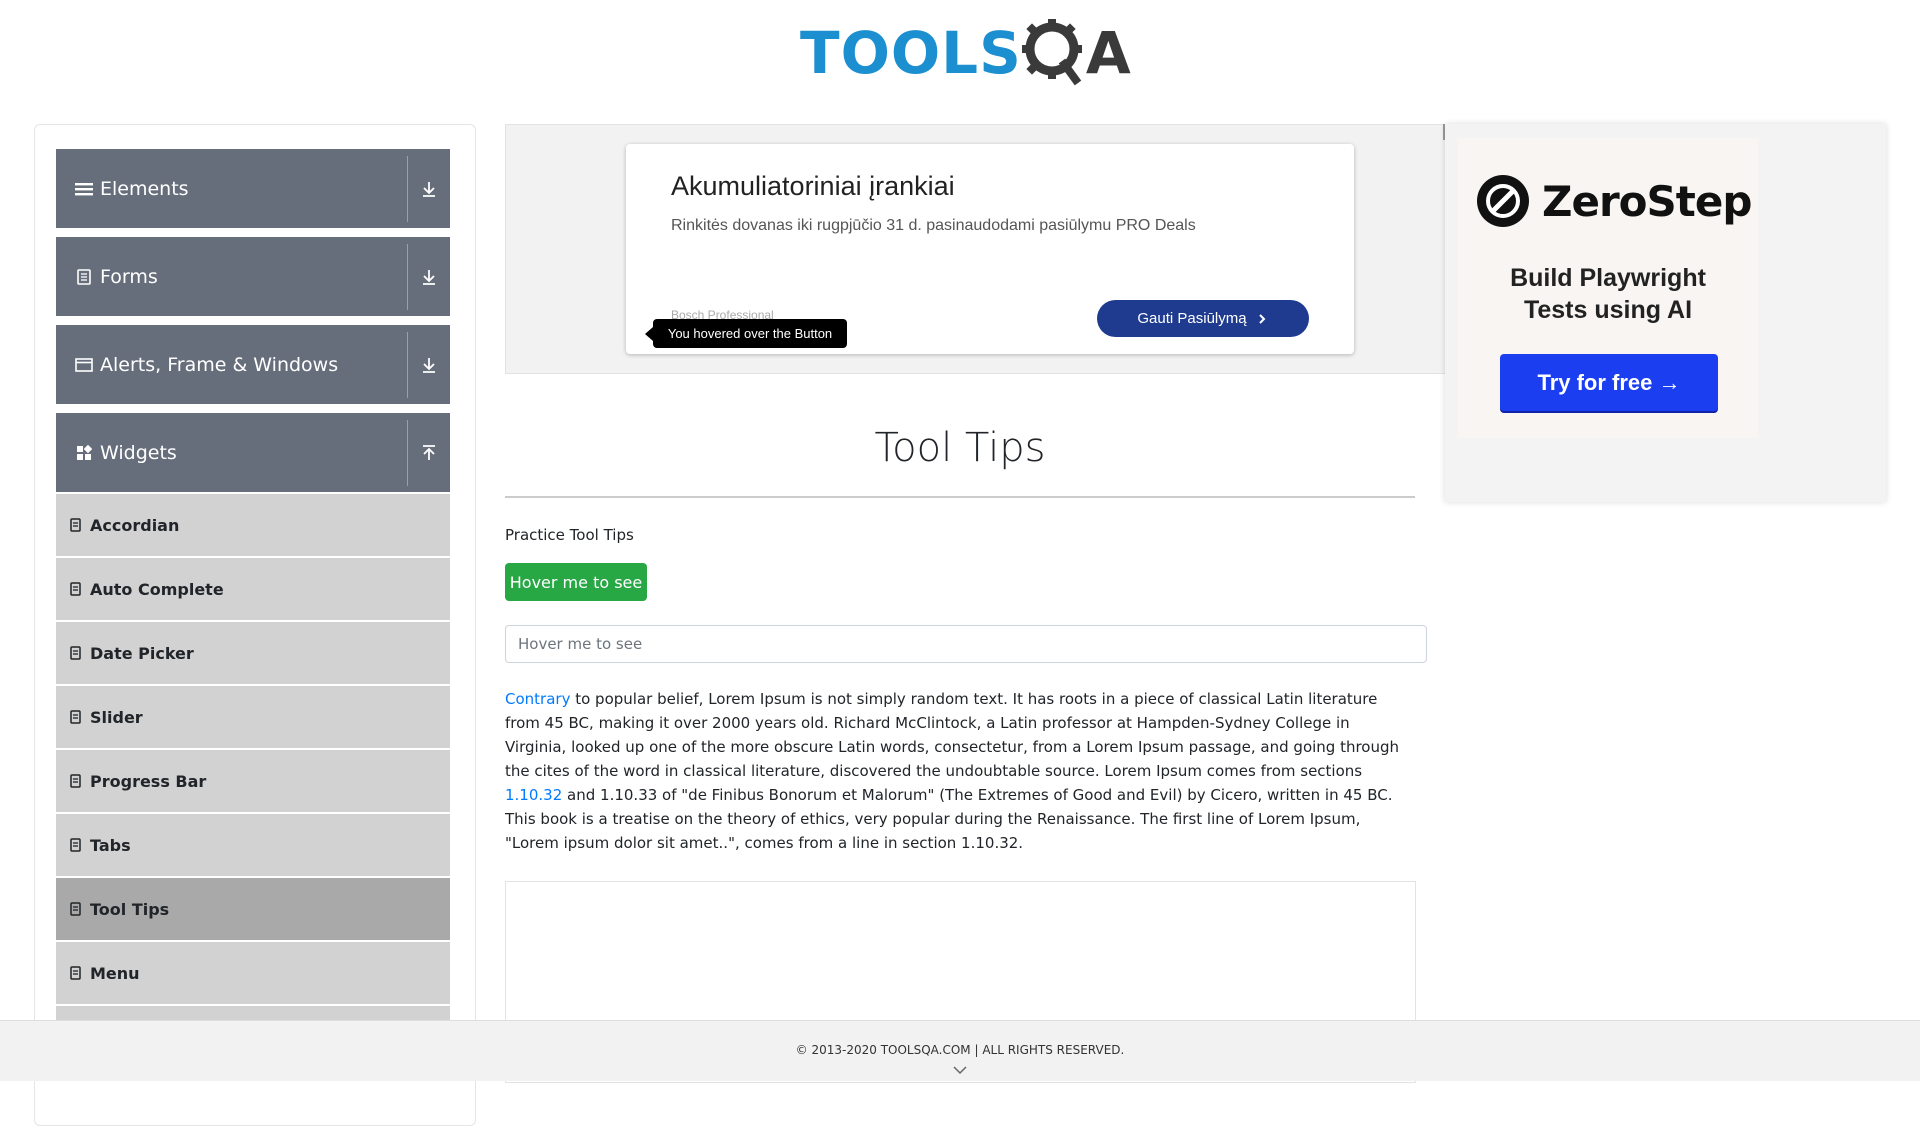 The image size is (1920, 1126). I want to click on logo-qa-text: A, so click(1076, 53).